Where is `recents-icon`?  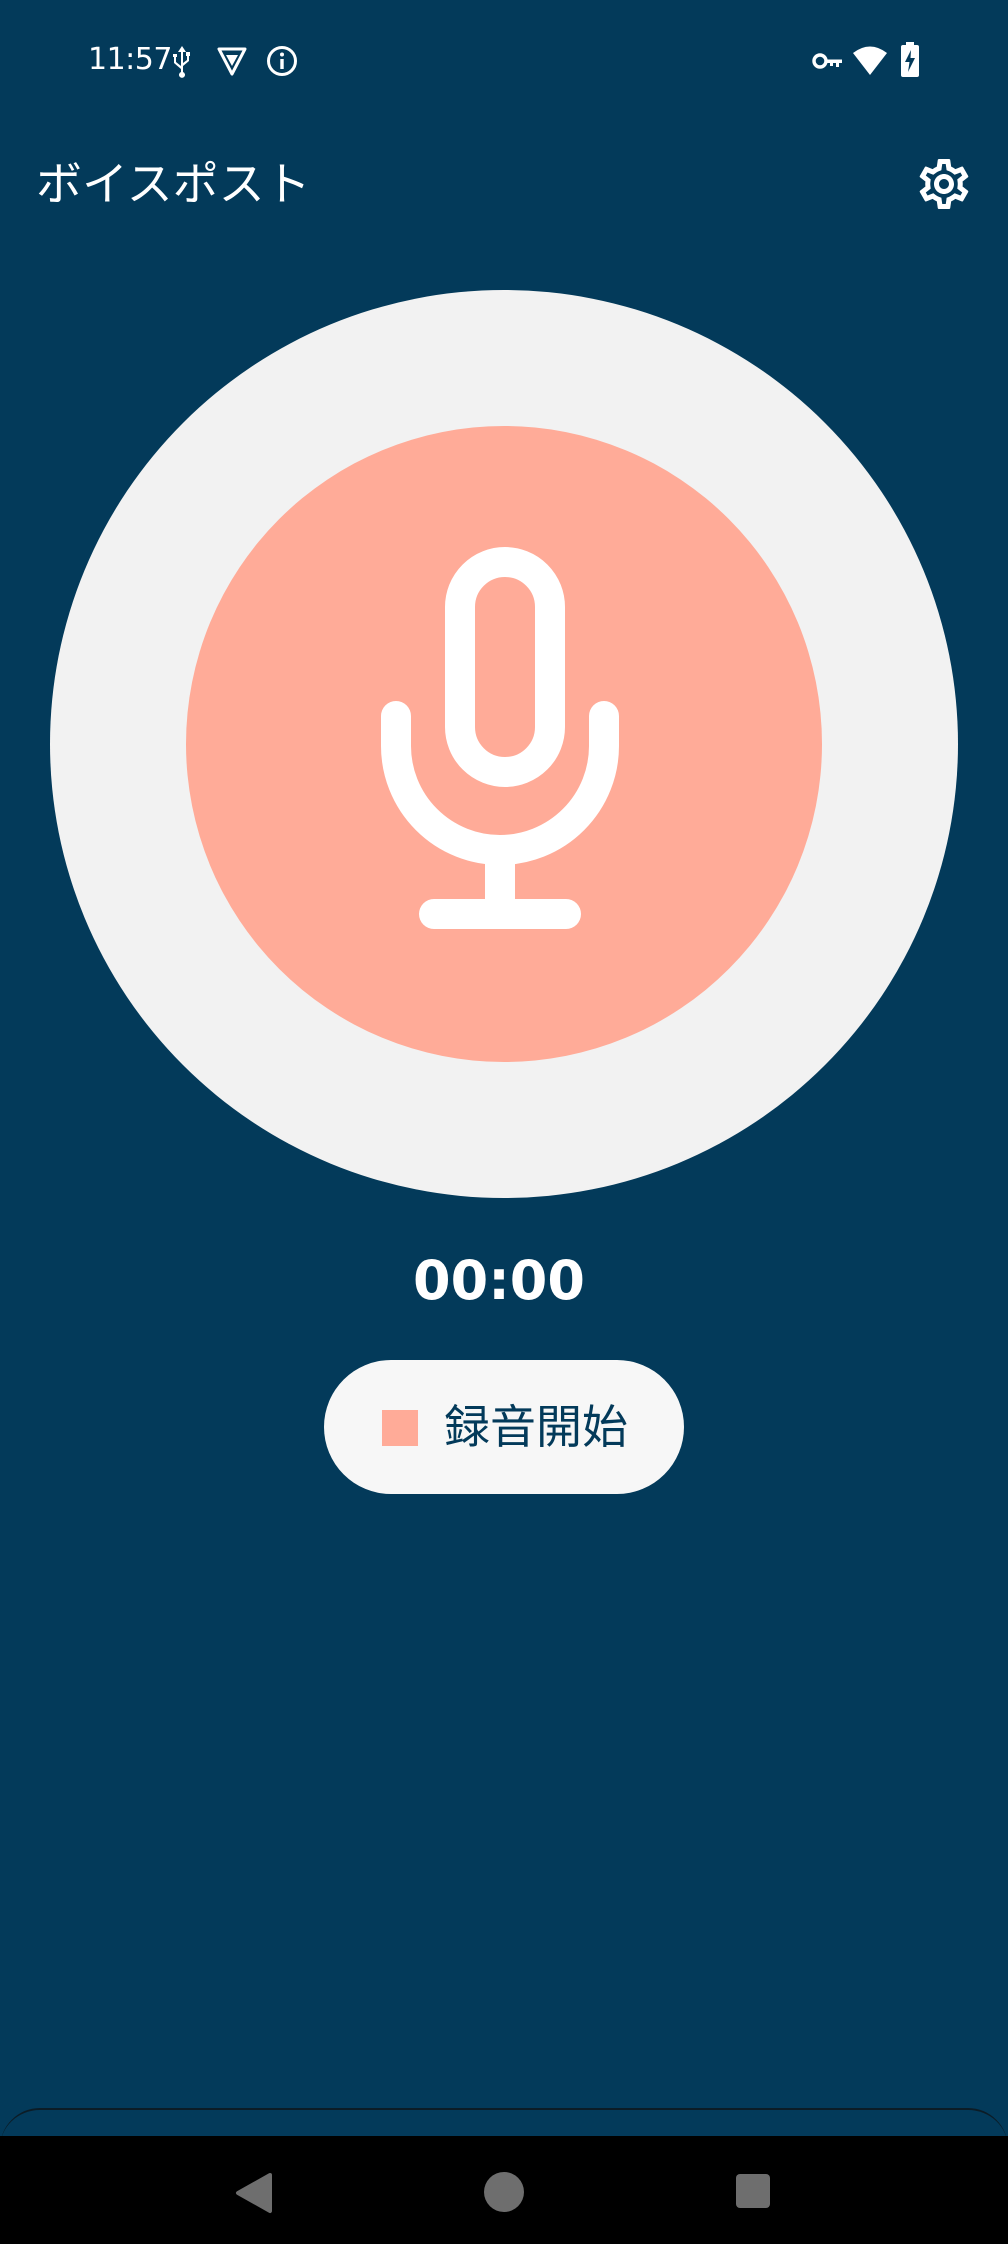 recents-icon is located at coordinates (753, 2191).